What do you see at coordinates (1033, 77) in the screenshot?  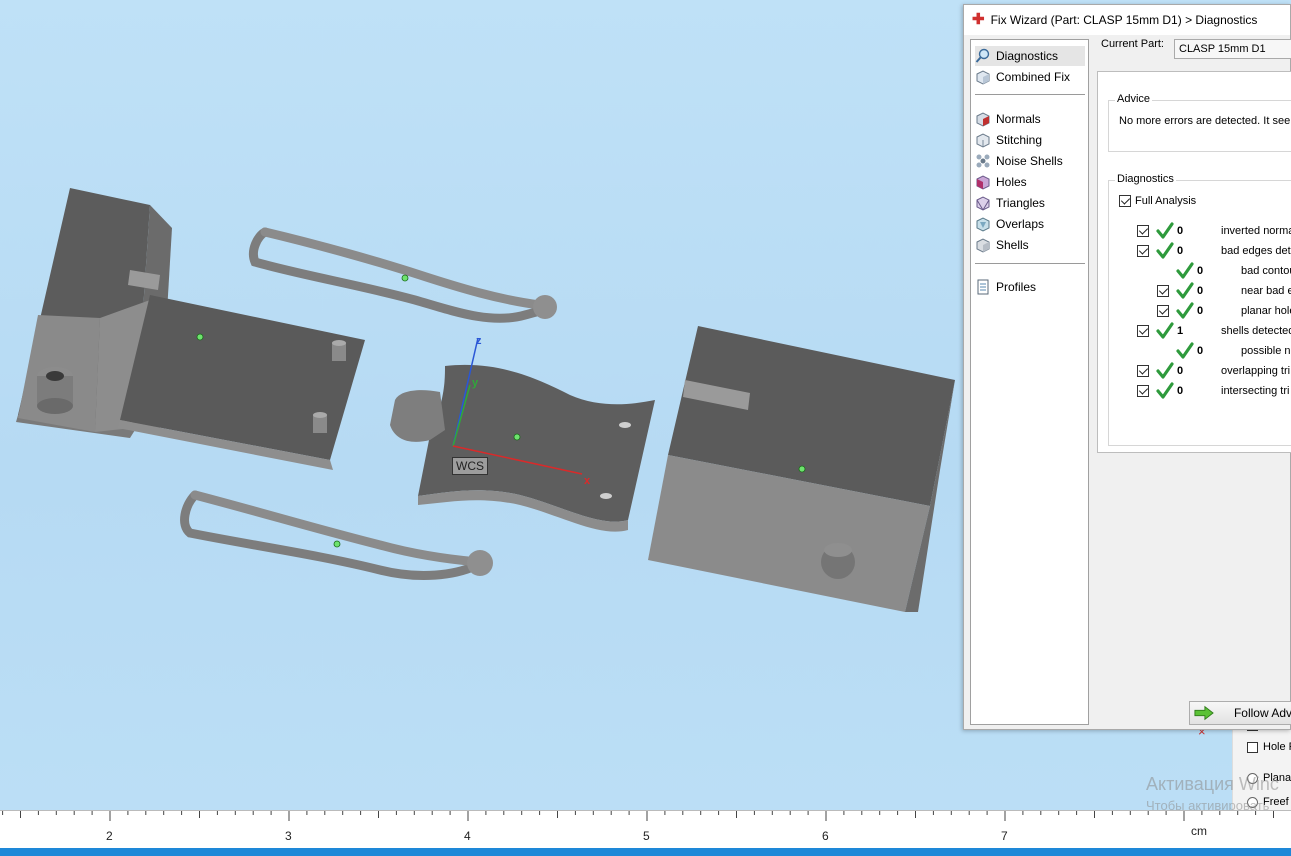 I see `nav-label: Combined Fix` at bounding box center [1033, 77].